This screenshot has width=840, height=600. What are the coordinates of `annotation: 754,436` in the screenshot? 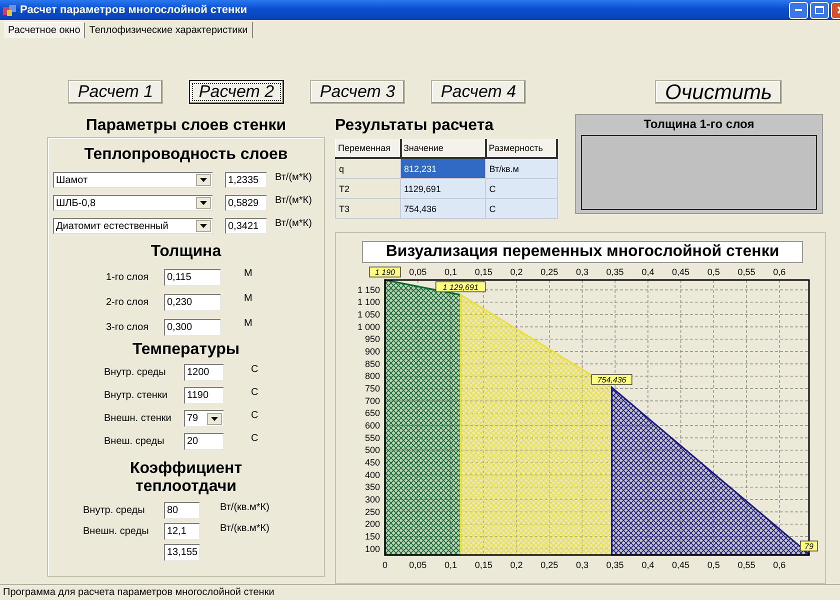 It's located at (612, 380).